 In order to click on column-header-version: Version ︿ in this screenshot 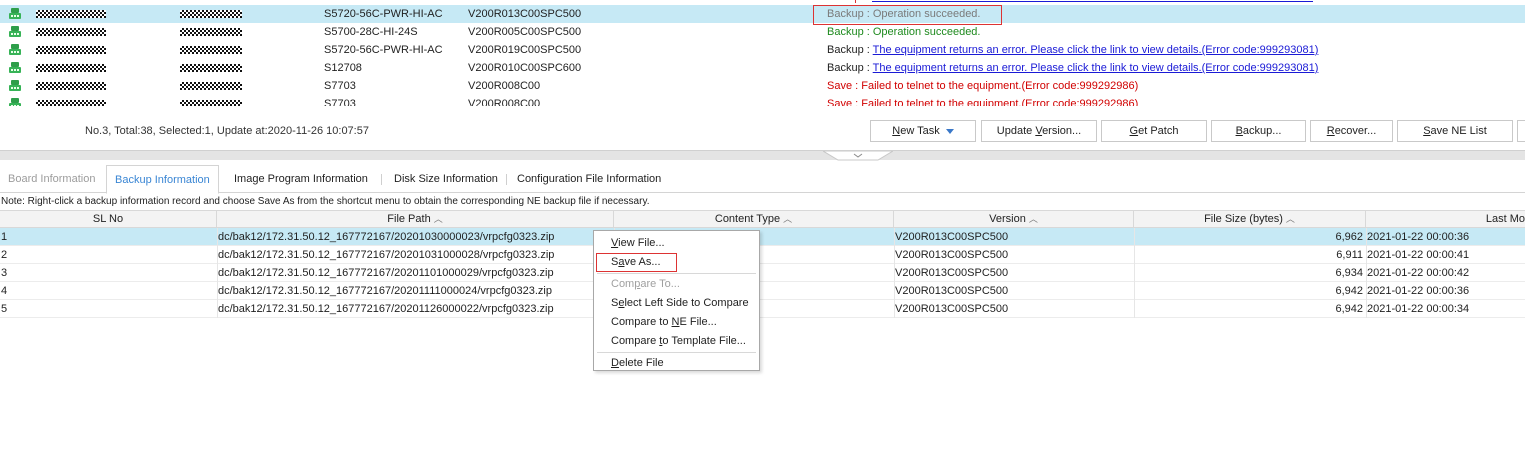, I will do `click(1014, 219)`.